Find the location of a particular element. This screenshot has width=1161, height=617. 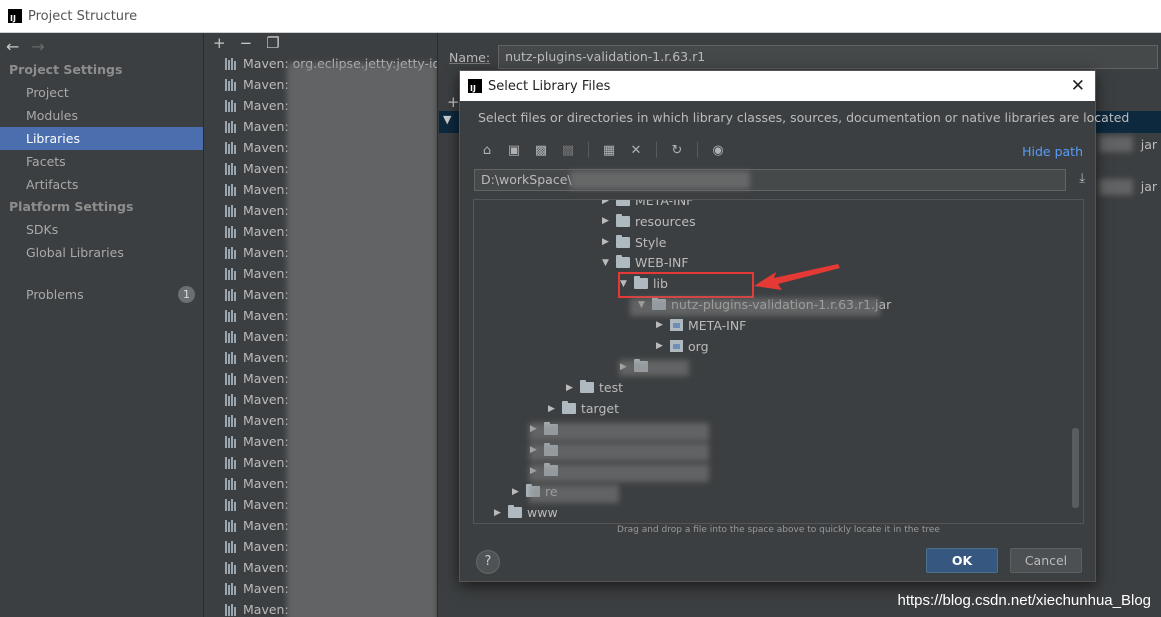

cancel-button: Cancel is located at coordinates (1046, 560).